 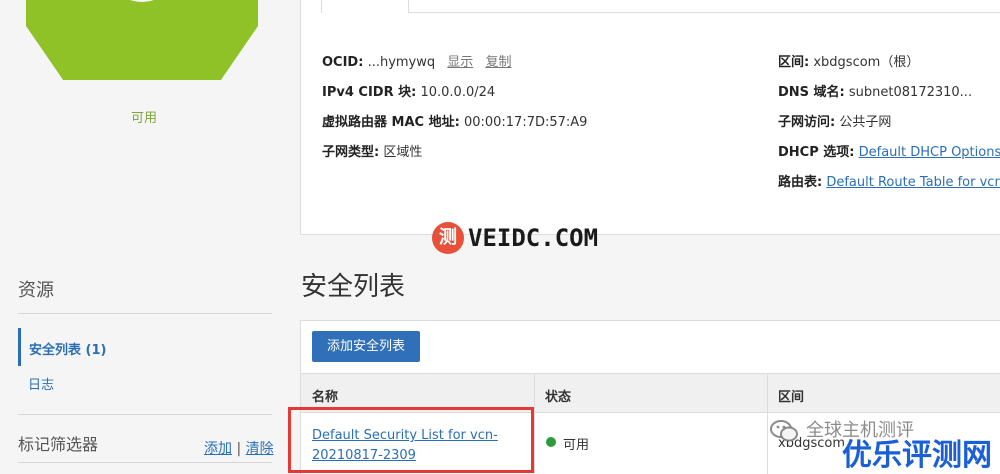 I want to click on subnet-type-value: 区域性, so click(x=403, y=152).